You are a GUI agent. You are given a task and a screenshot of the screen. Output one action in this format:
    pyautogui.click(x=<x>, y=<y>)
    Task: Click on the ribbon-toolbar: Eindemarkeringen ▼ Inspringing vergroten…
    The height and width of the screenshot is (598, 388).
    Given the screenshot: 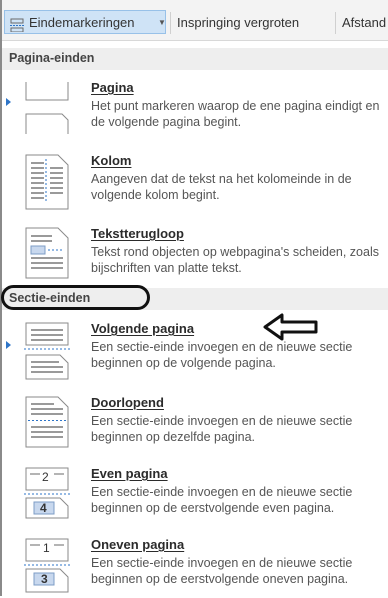 What is the action you would take?
    pyautogui.click(x=195, y=20)
    